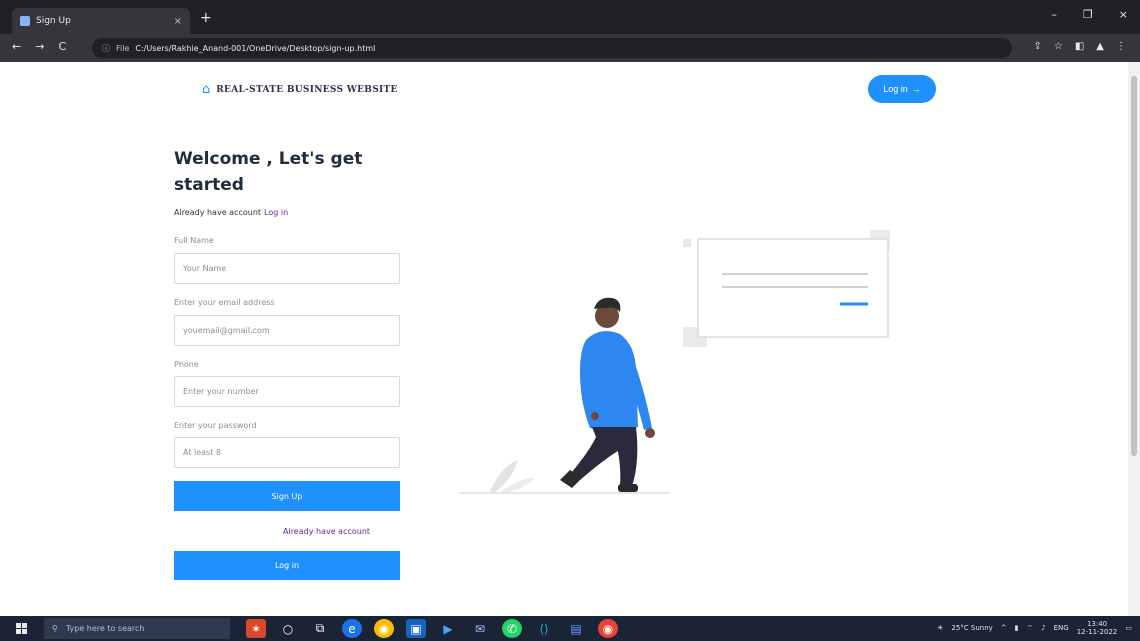 This screenshot has width=1140, height=641. Describe the element at coordinates (307, 89) in the screenshot. I see `brand-name: REAL-STATE BUSINESS WEBSITE` at that location.